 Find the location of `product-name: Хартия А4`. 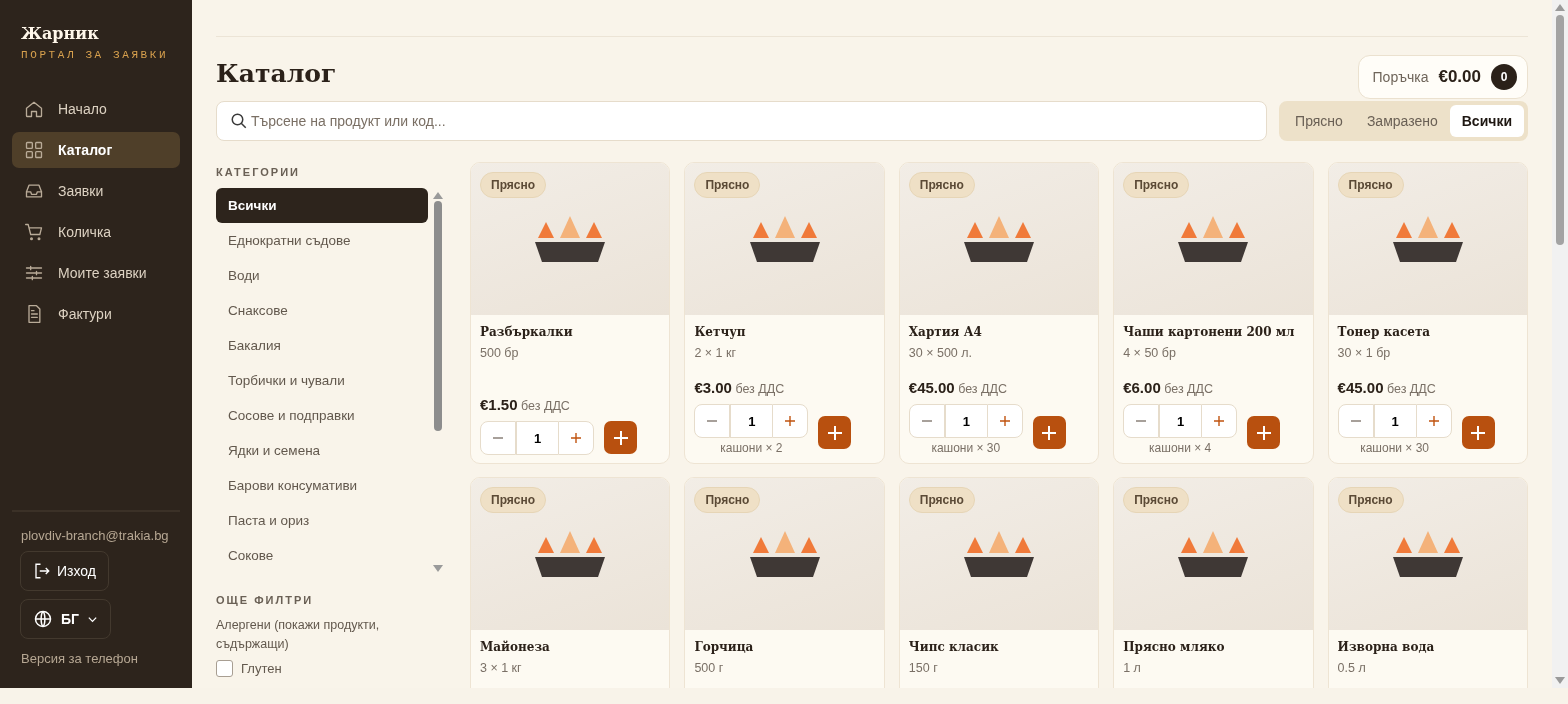

product-name: Хартия А4 is located at coordinates (945, 332).